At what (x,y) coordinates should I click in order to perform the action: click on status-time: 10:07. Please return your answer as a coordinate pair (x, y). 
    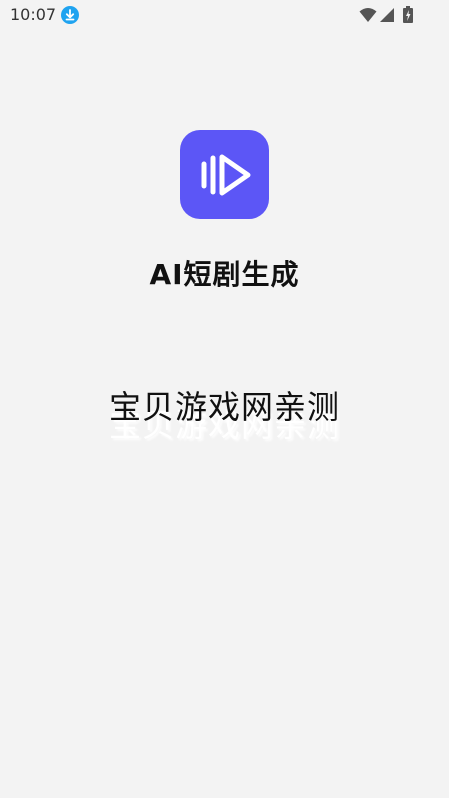
    Looking at the image, I should click on (33, 14).